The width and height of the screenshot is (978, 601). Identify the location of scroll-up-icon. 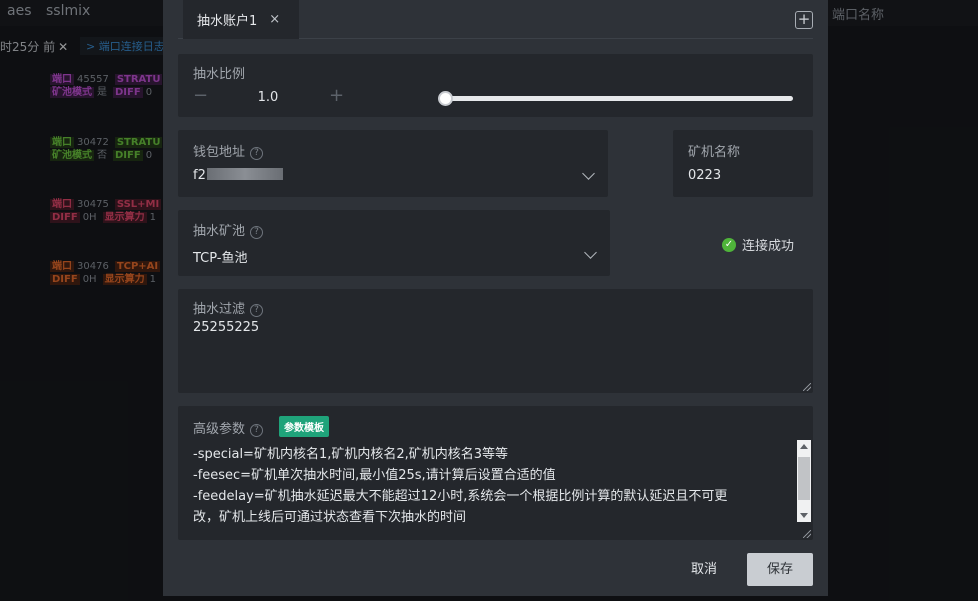
(804, 446).